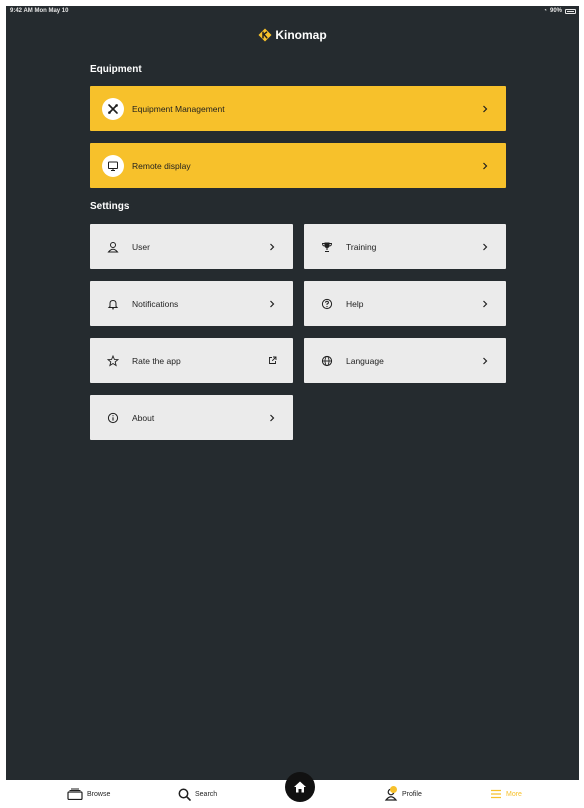 The height and width of the screenshot is (808, 584). I want to click on tab-browse: Browse, so click(88, 794).